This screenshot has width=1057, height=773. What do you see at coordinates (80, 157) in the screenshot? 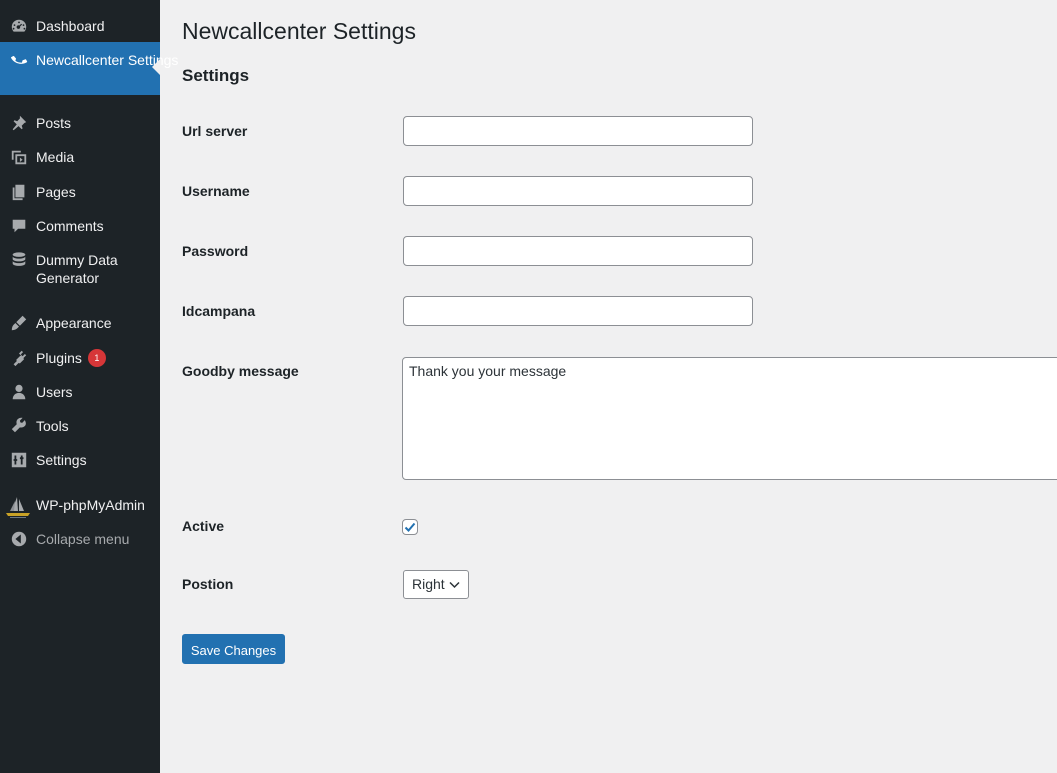
I see `sidebar-item-media: Media` at bounding box center [80, 157].